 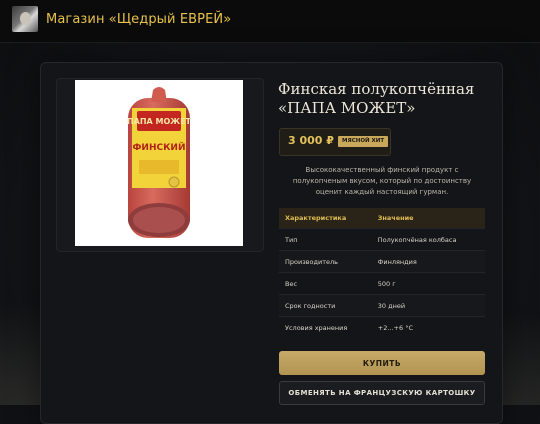 I want to click on table-row: Тип Полукопчёная колбаса, so click(x=382, y=239).